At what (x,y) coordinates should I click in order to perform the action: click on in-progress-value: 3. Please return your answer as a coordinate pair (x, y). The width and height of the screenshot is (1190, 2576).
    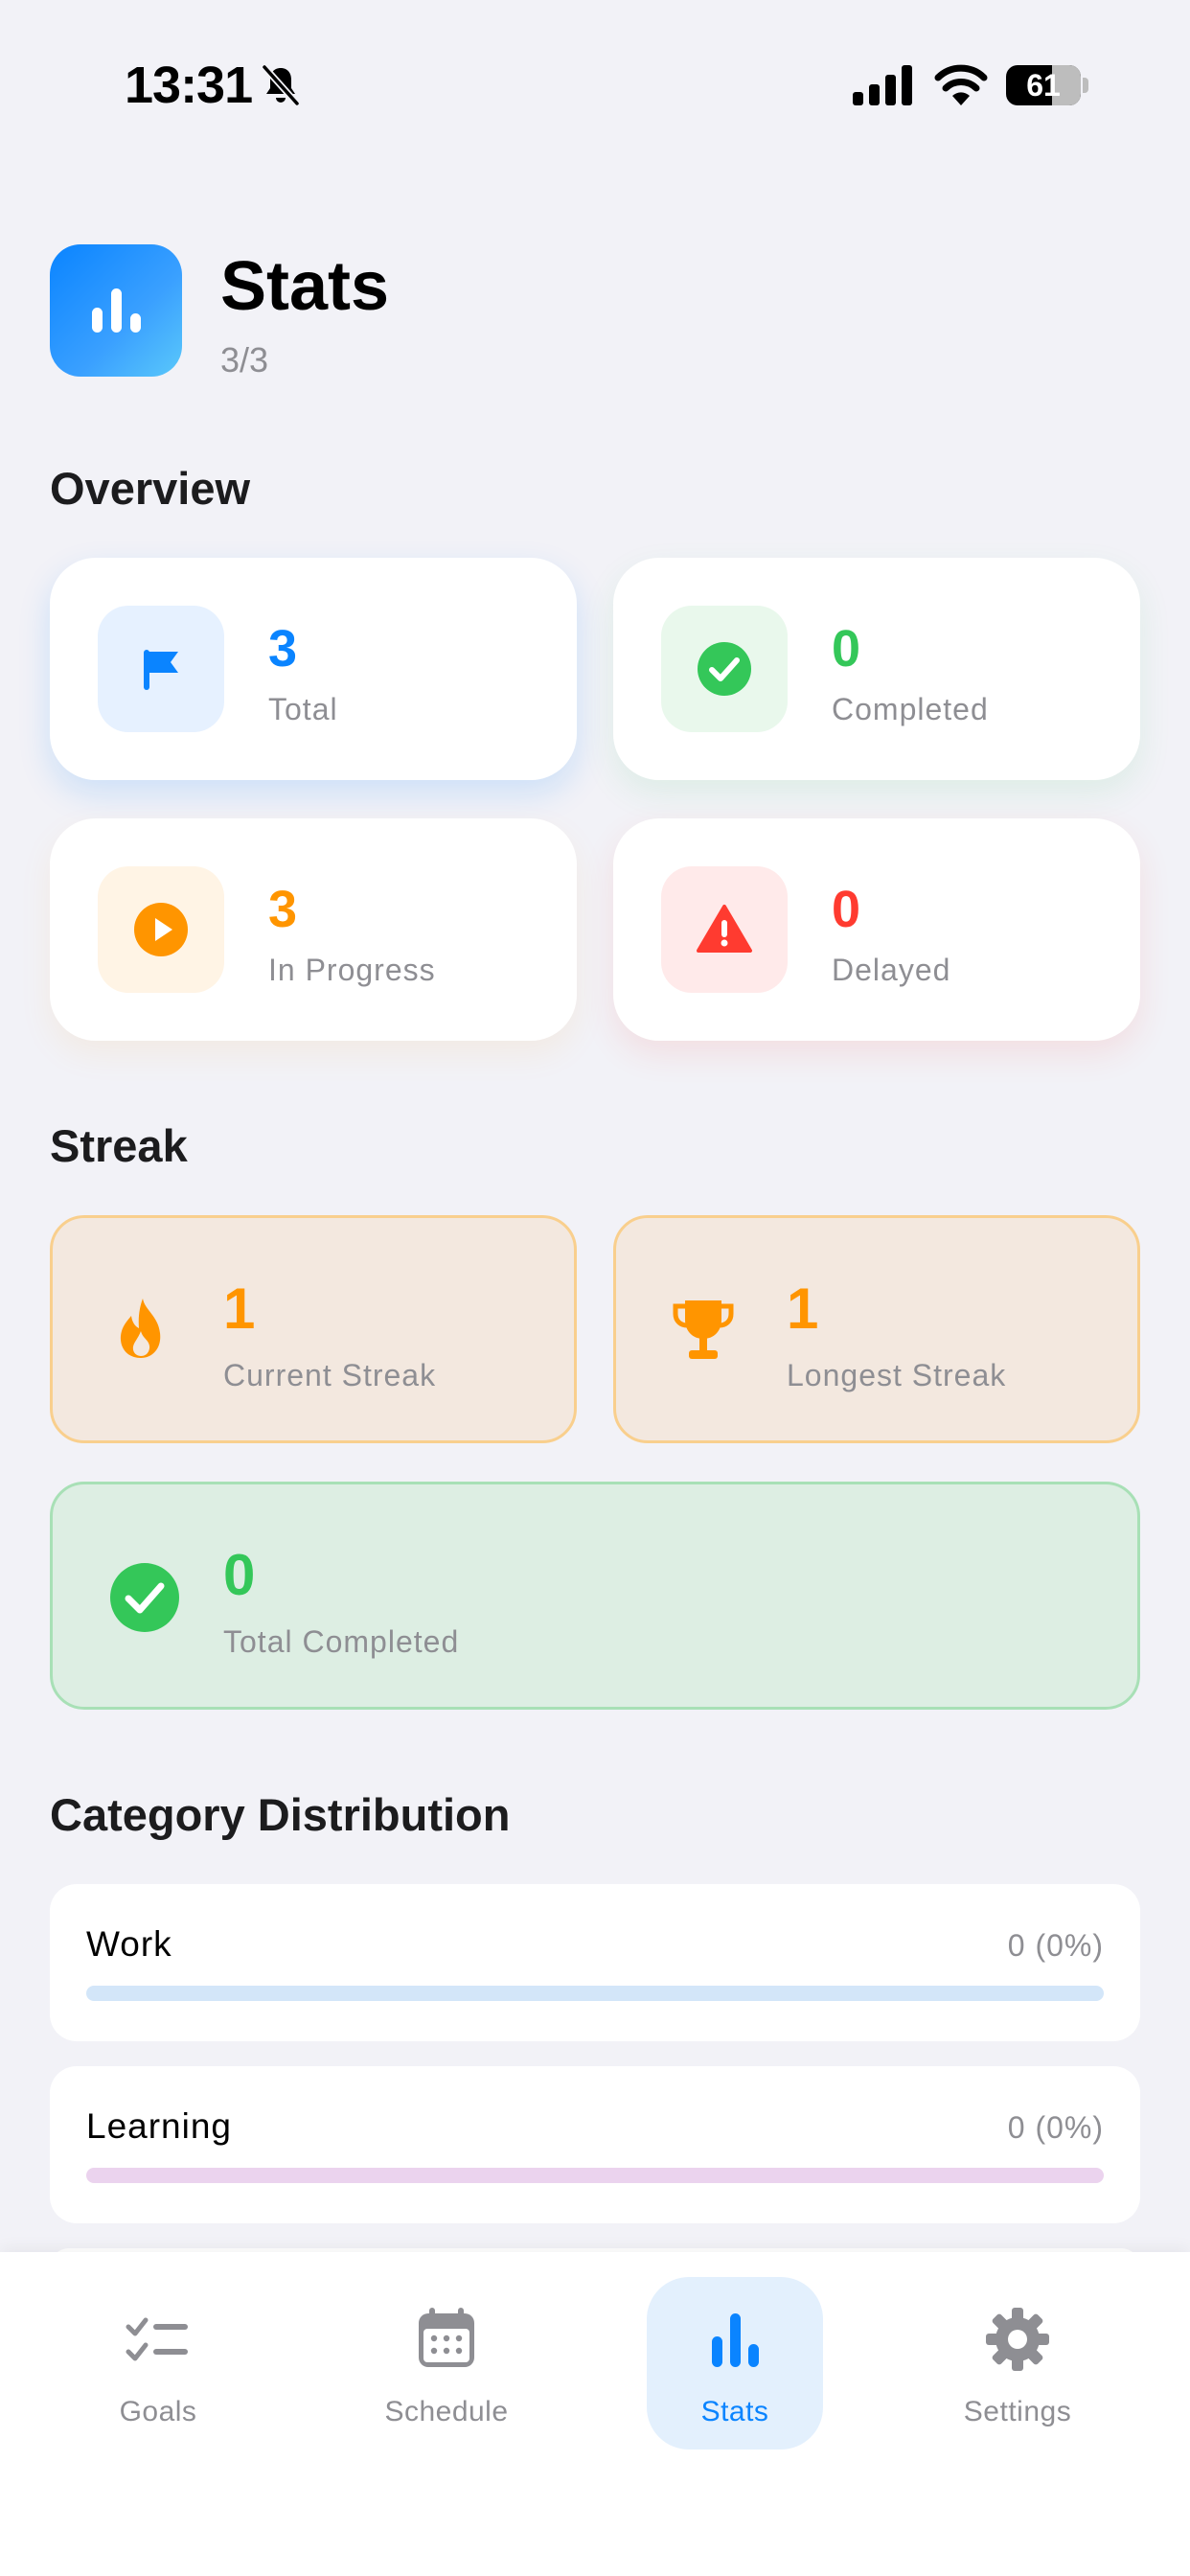
    Looking at the image, I should click on (283, 909).